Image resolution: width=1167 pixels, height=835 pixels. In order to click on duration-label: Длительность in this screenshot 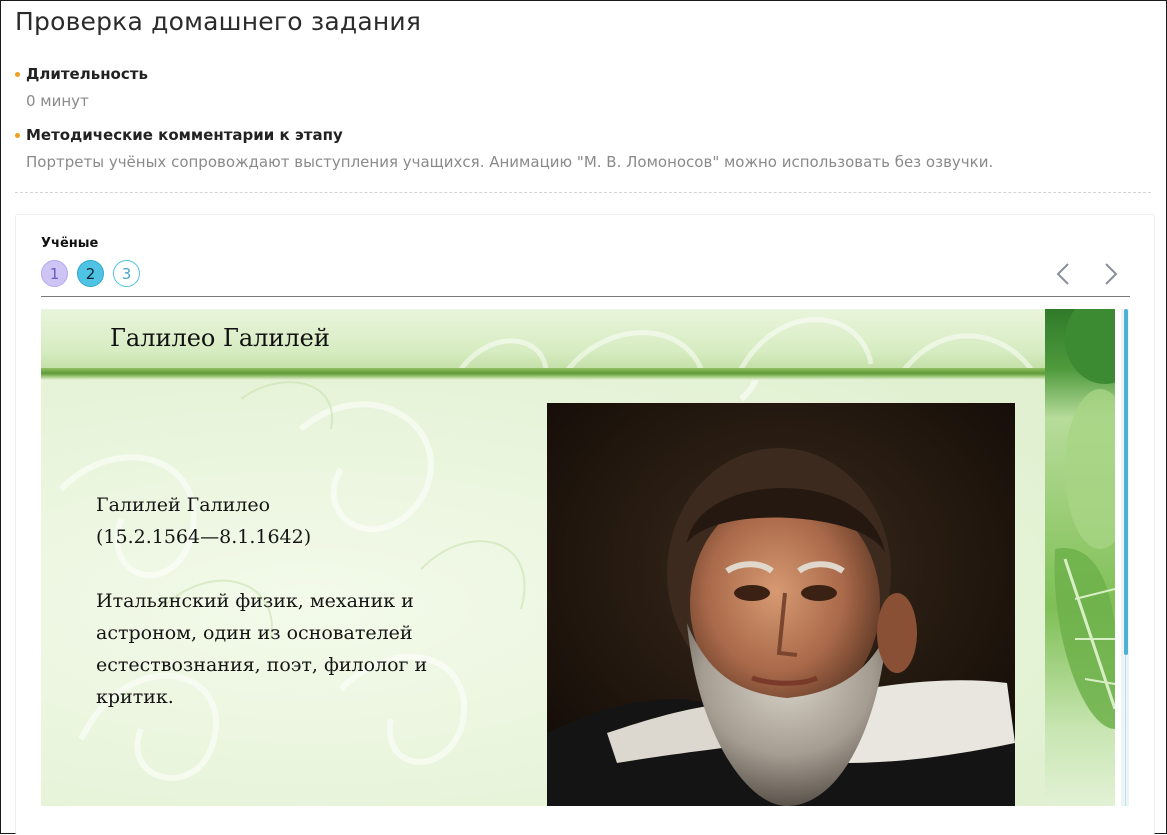, I will do `click(81, 74)`.